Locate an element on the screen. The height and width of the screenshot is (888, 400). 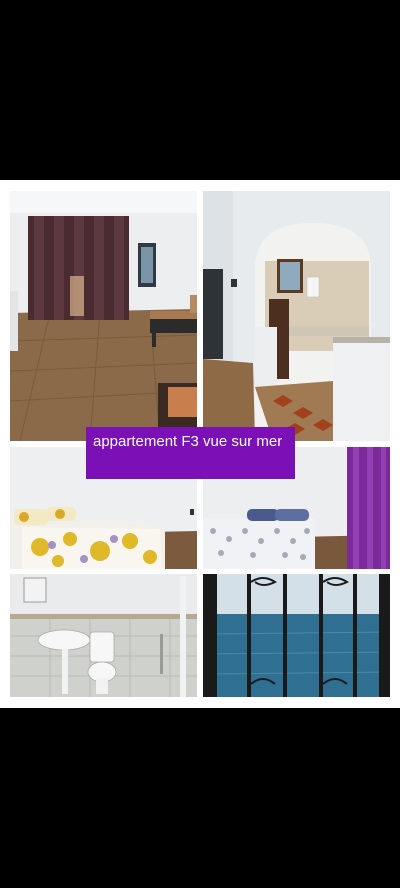
bathroom-photo is located at coordinates (103, 635).